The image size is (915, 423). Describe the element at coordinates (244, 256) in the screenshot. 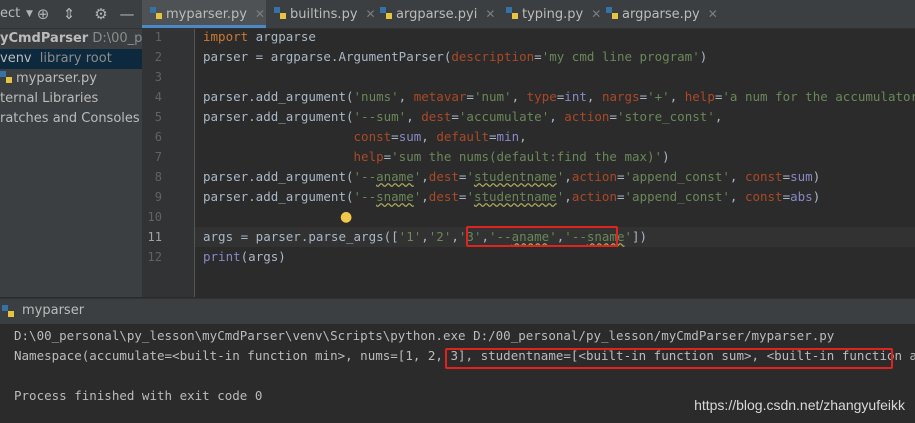

I see `code-line: print(args)` at that location.